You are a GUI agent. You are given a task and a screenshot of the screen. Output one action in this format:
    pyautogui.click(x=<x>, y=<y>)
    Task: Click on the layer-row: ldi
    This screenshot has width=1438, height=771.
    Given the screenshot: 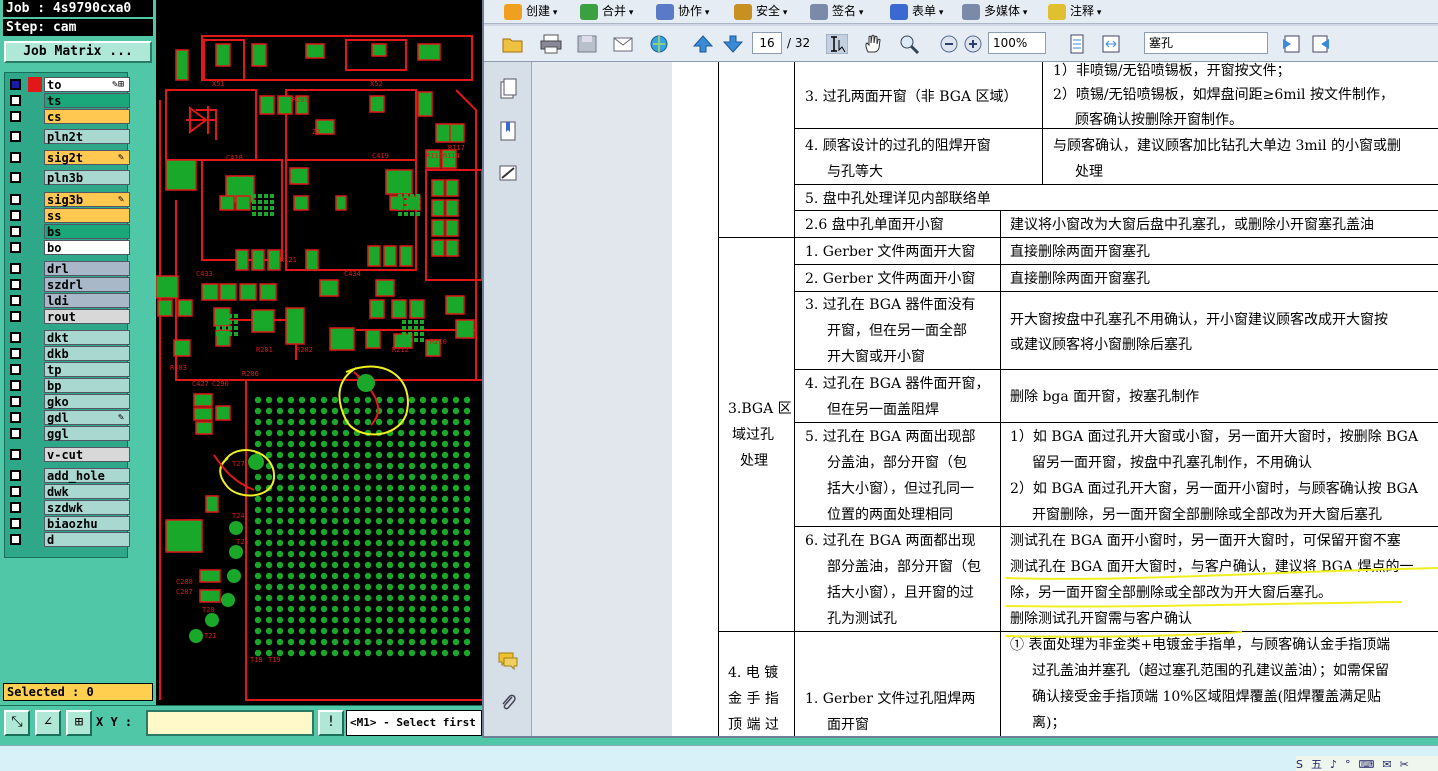 What is the action you would take?
    pyautogui.click(x=69, y=300)
    